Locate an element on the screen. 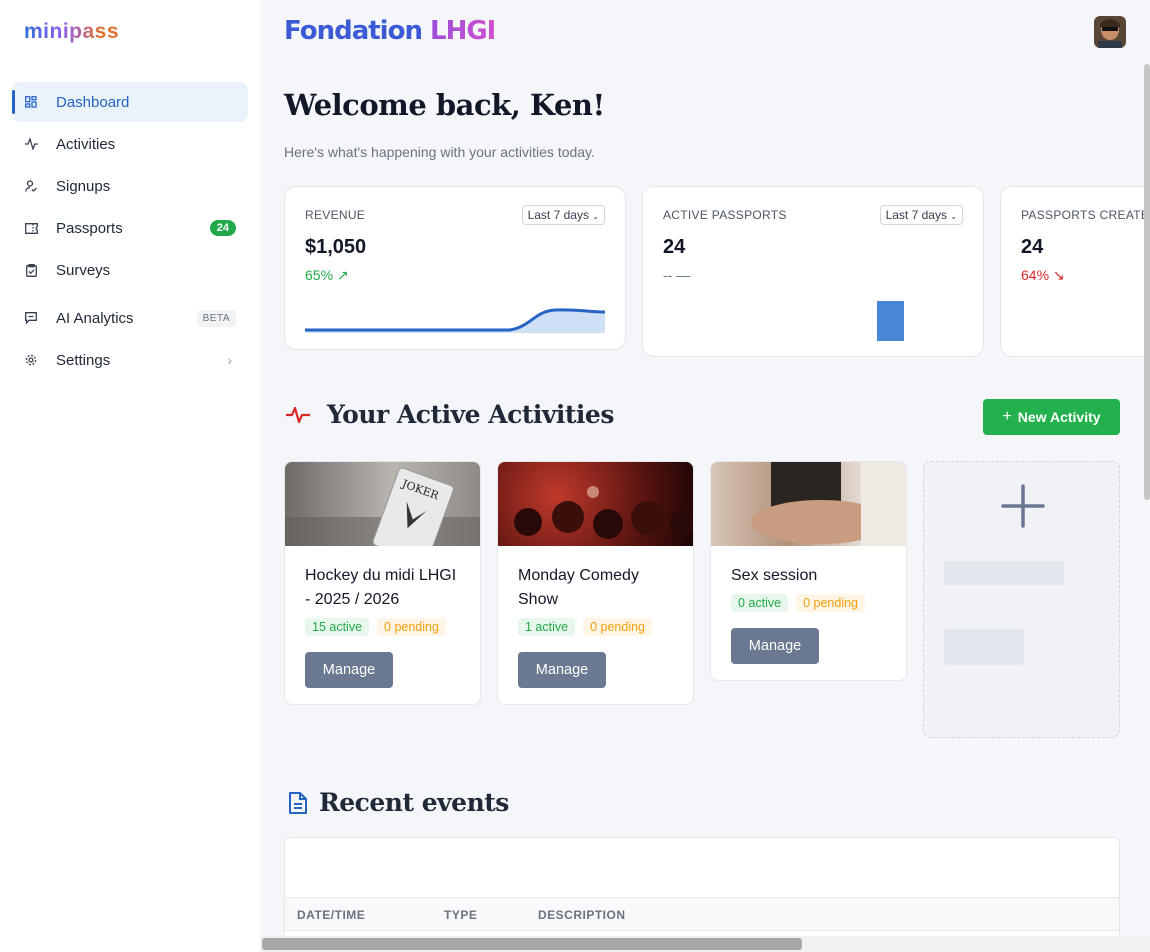  kpi-label: PASSPORTS CREATED is located at coordinates (1085, 215).